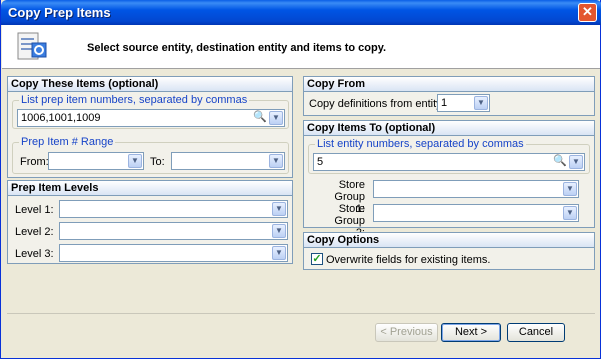 The width and height of the screenshot is (601, 359). I want to click on settings-document-icon, so click(32, 46).